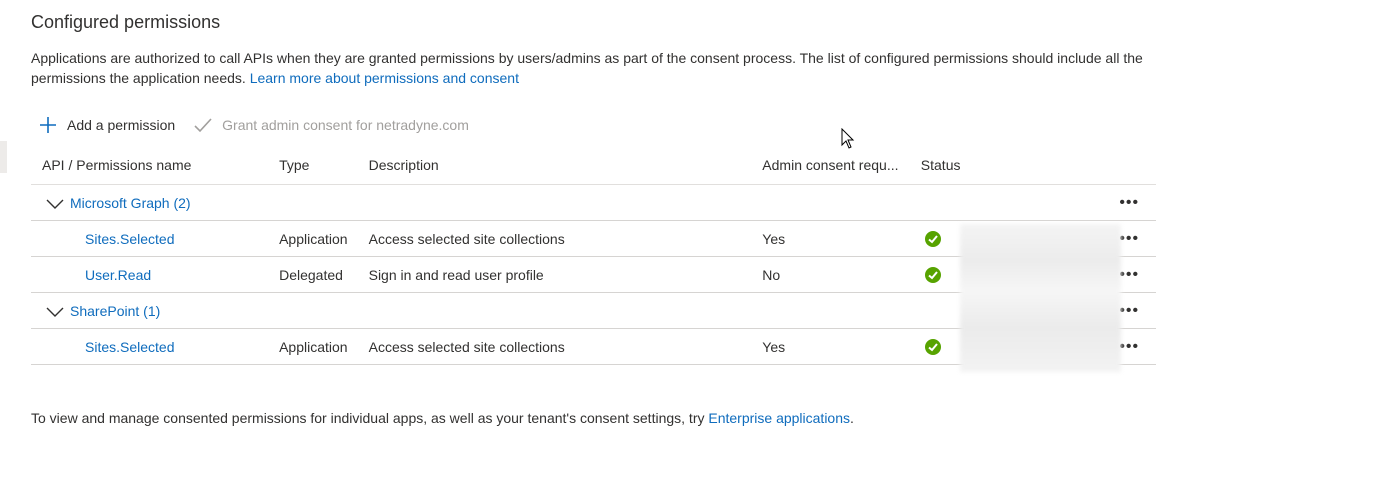  Describe the element at coordinates (384, 78) in the screenshot. I see `learn-more-link: Learn more about permissions and consent` at that location.